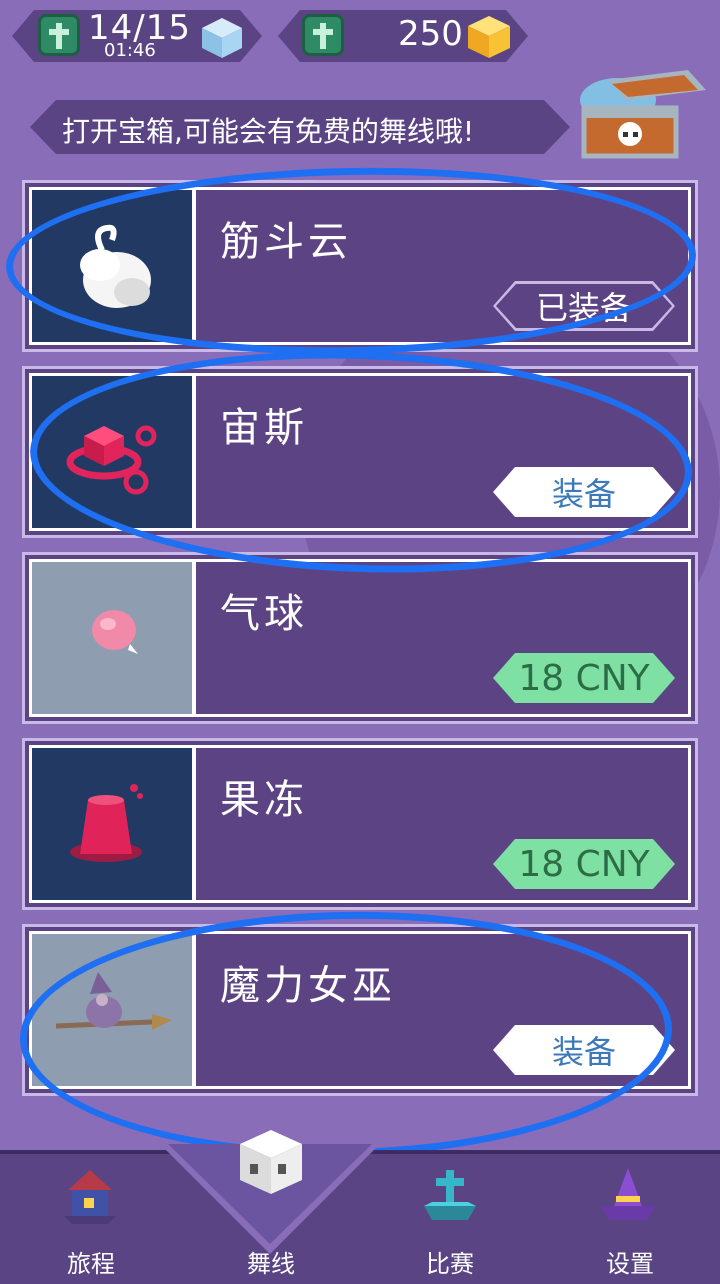  I want to click on list-item: 宙斯 装备, so click(360, 452).